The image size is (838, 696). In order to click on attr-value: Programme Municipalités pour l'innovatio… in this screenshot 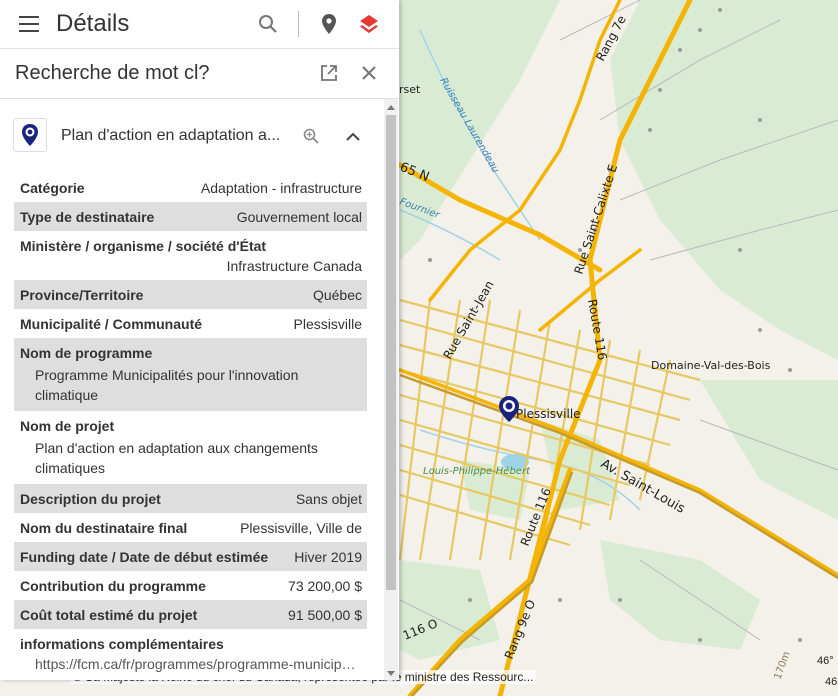, I will do `click(167, 385)`.